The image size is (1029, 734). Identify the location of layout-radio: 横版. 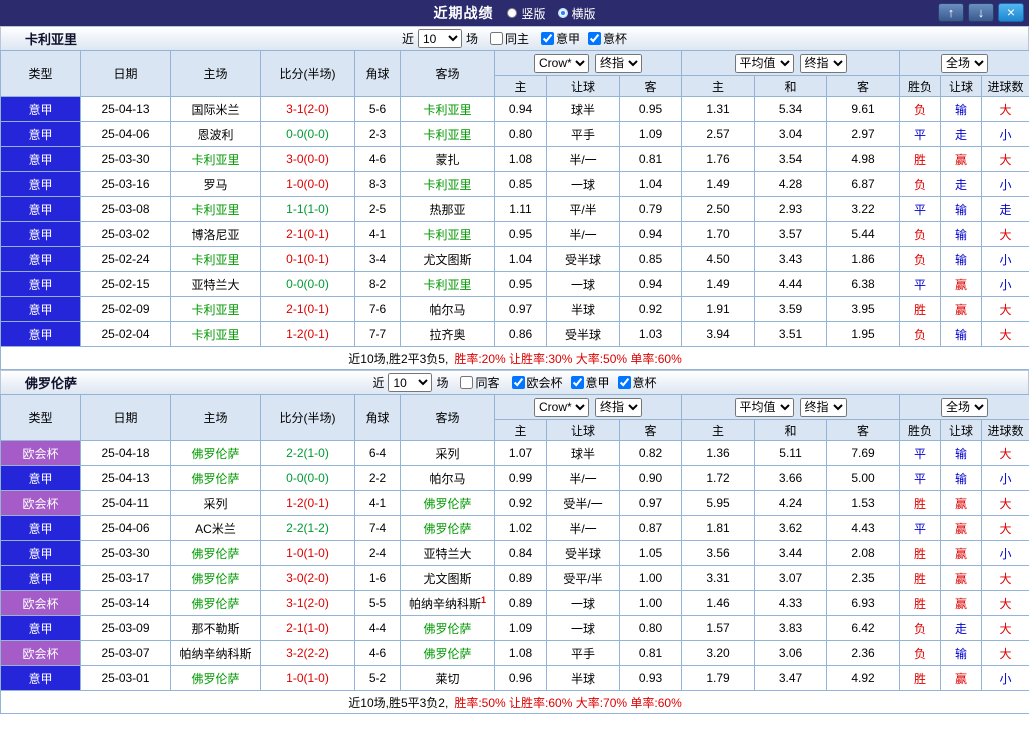
(576, 13).